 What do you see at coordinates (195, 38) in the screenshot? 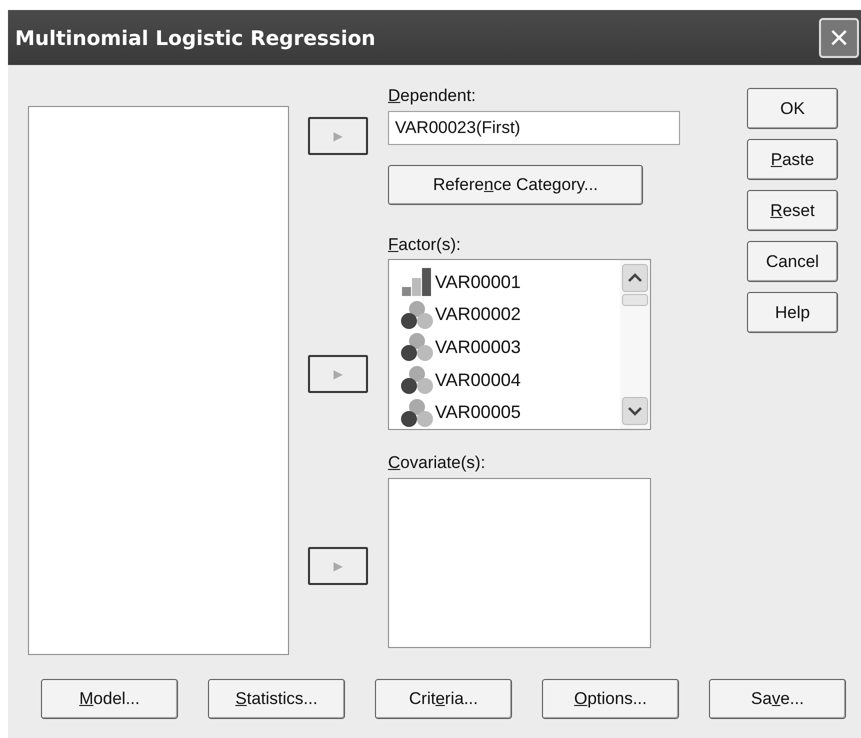
I see `window-title: Multinomial Logistic Regression` at bounding box center [195, 38].